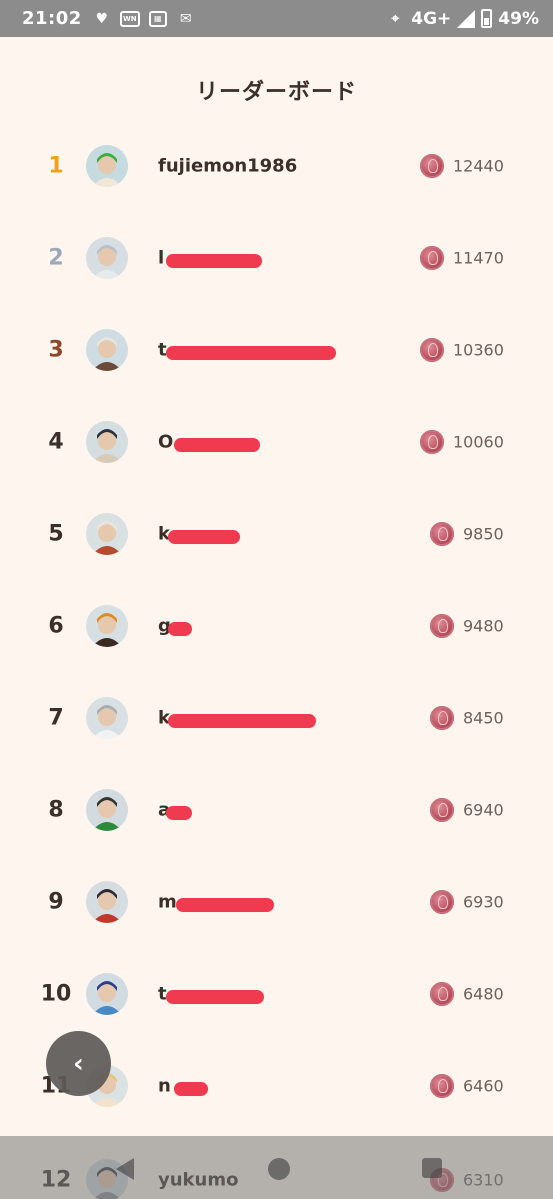 The height and width of the screenshot is (1199, 553). What do you see at coordinates (487, 18) in the screenshot?
I see `battery-icon` at bounding box center [487, 18].